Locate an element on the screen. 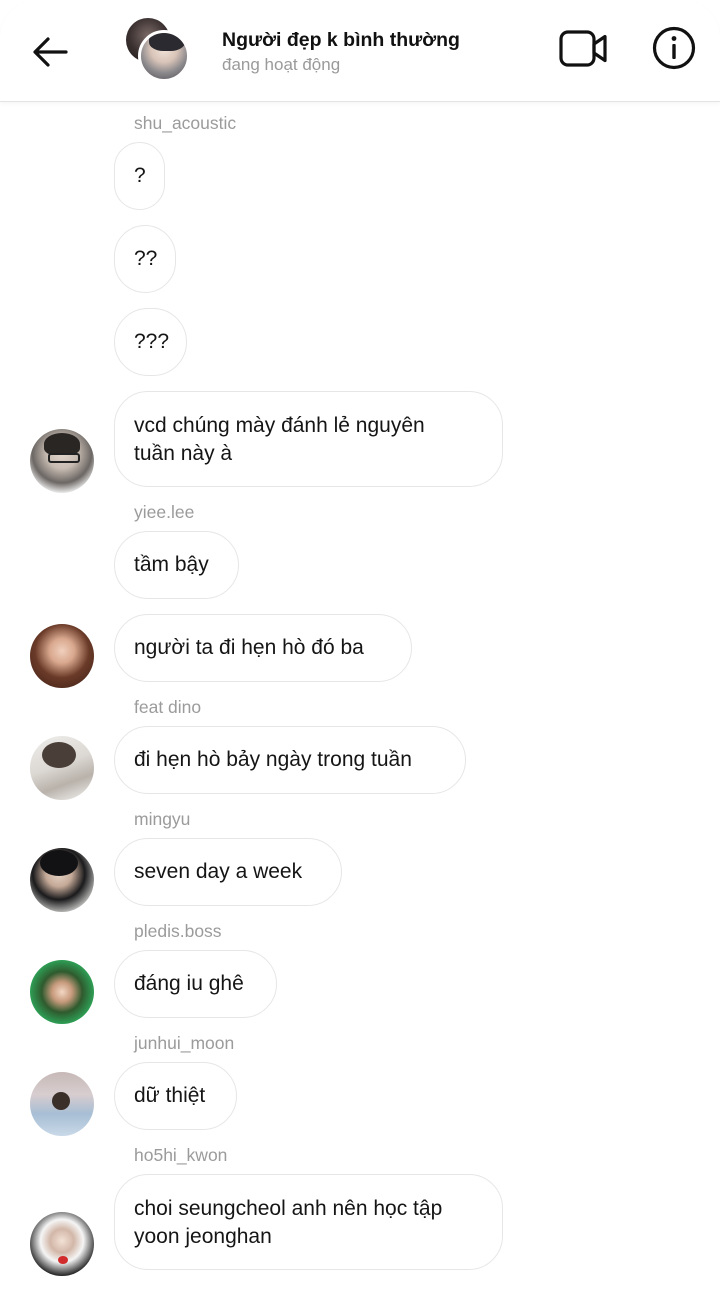  info-button is located at coordinates (674, 48).